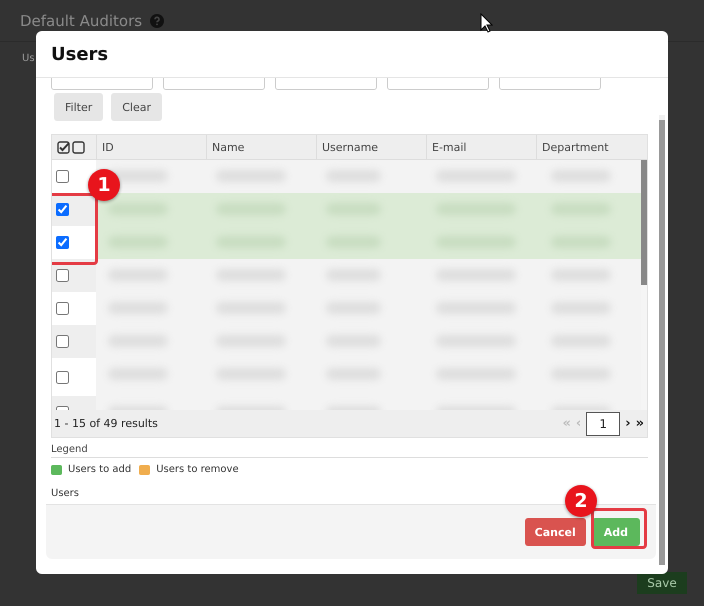 This screenshot has width=704, height=606. Describe the element at coordinates (81, 21) in the screenshot. I see `page-title: Default Auditors` at that location.